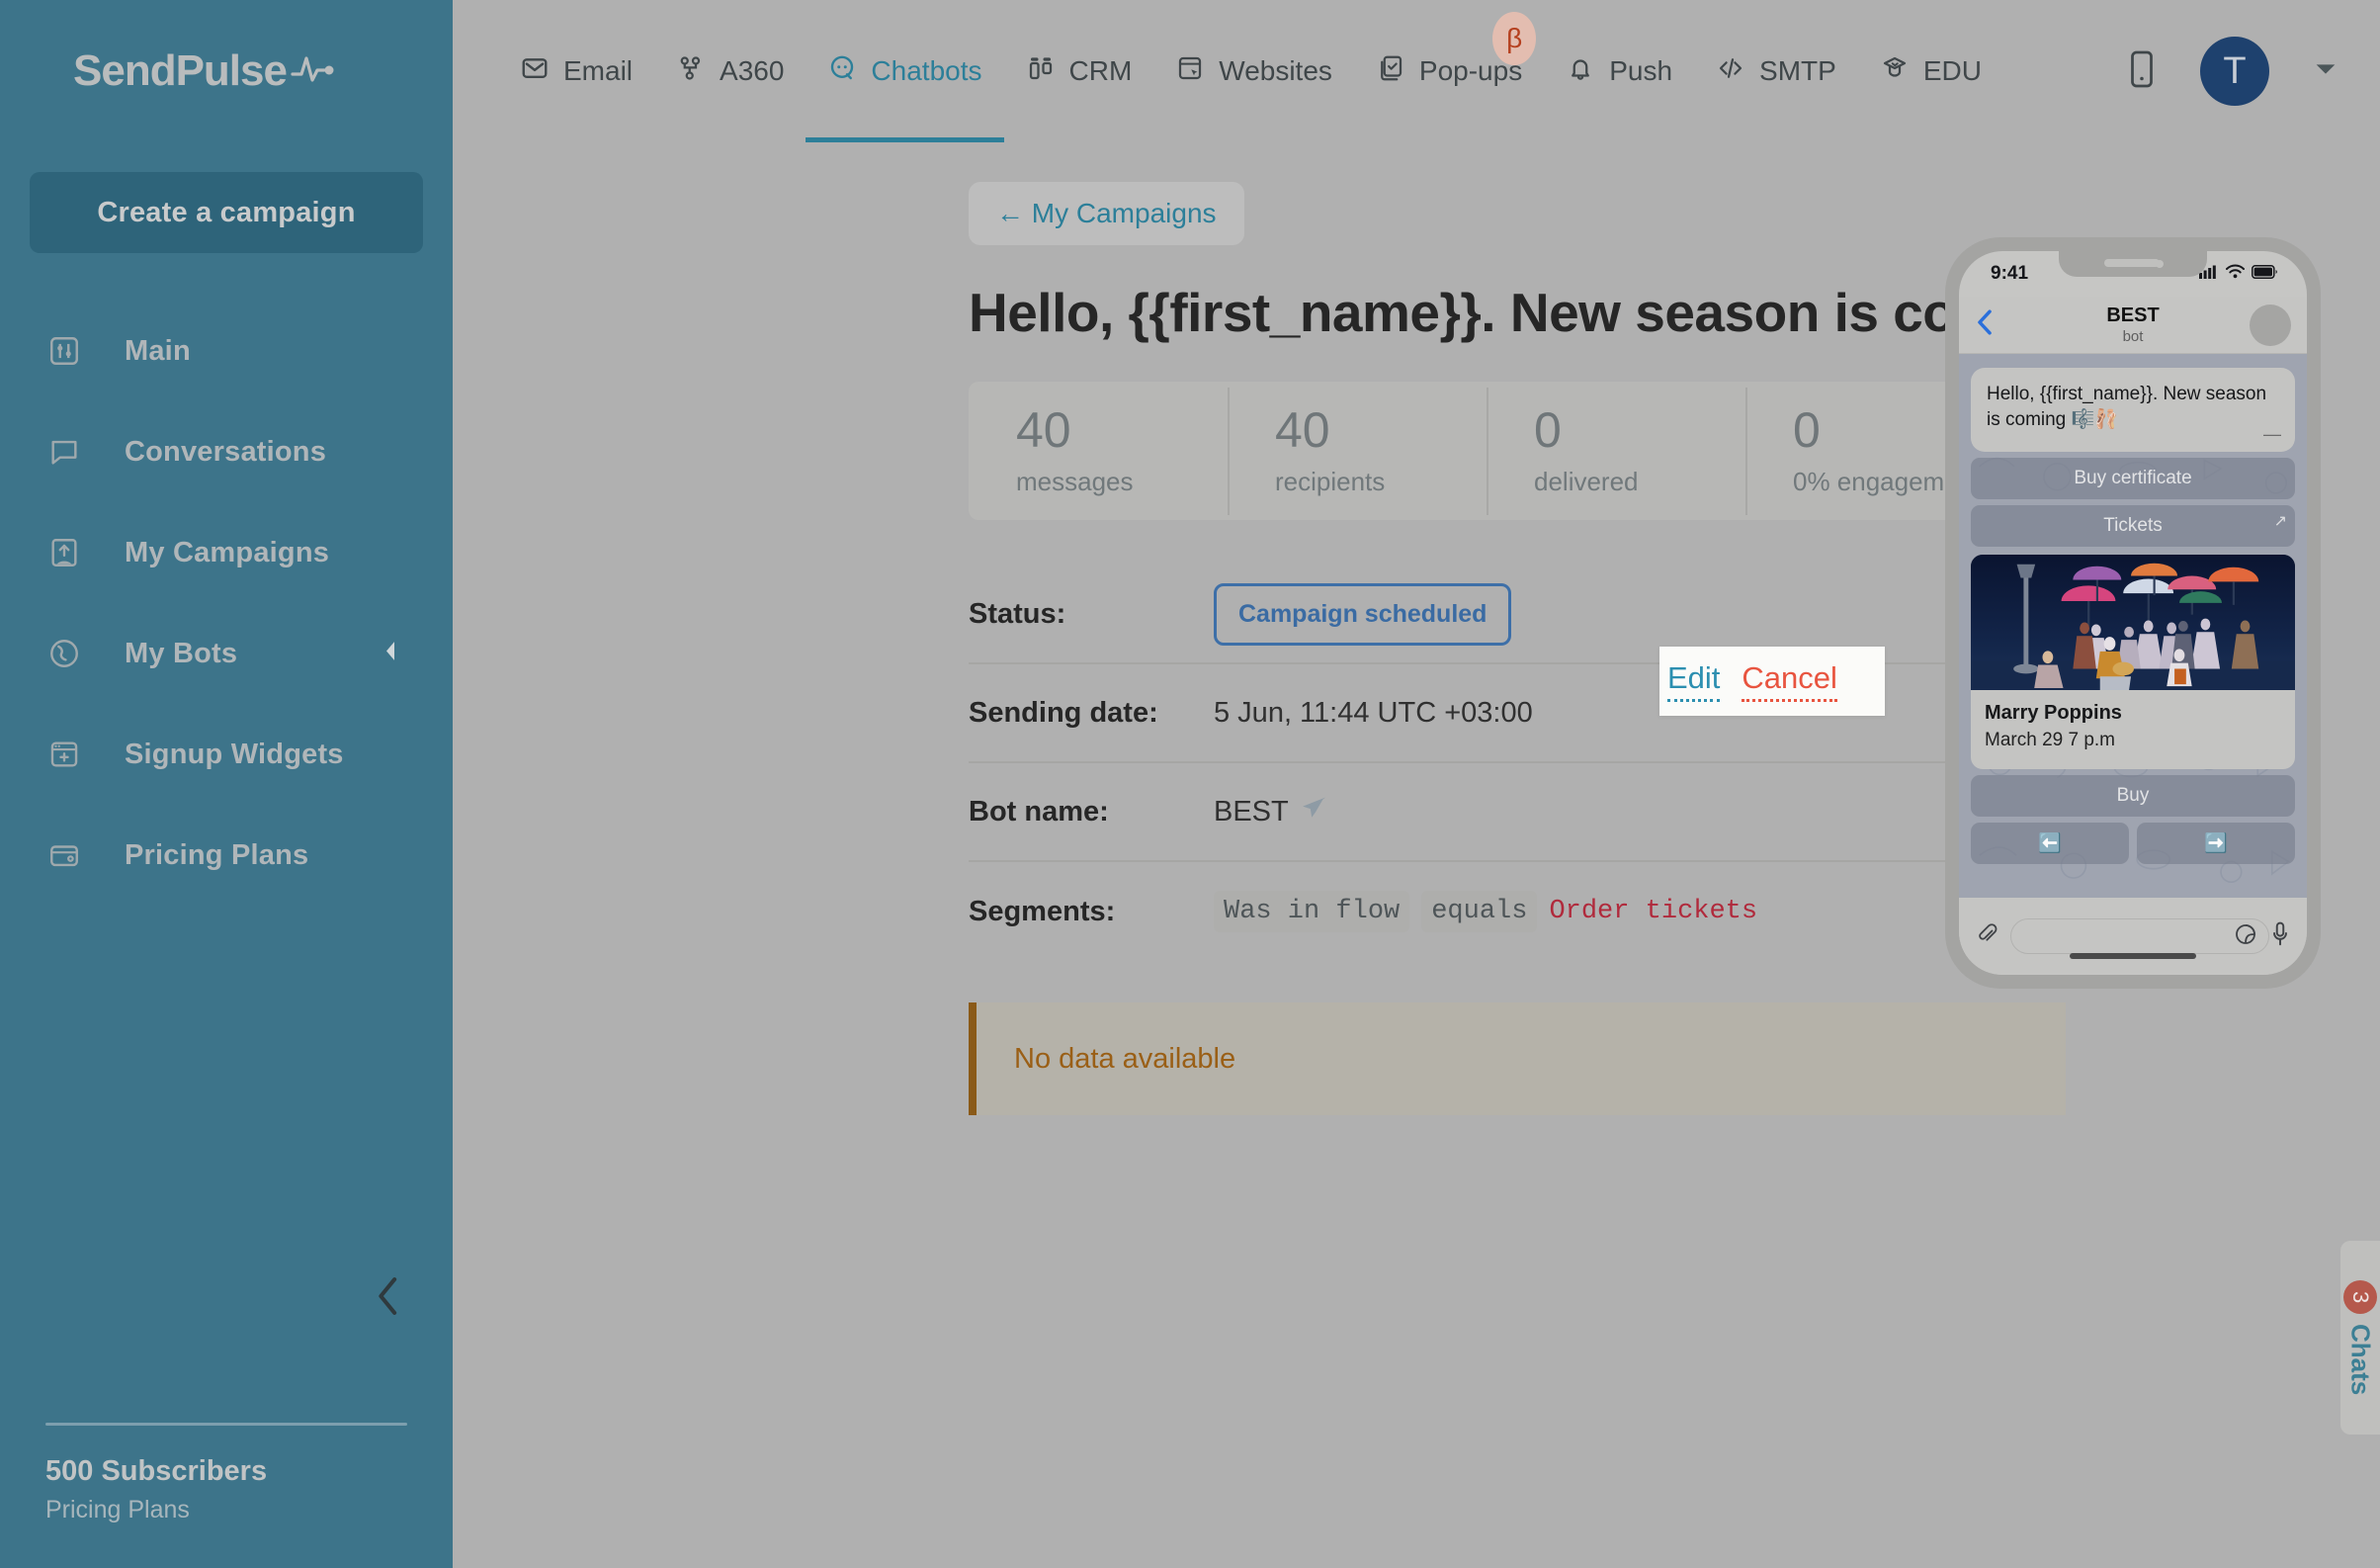  What do you see at coordinates (1190, 71) in the screenshot?
I see `website-icon` at bounding box center [1190, 71].